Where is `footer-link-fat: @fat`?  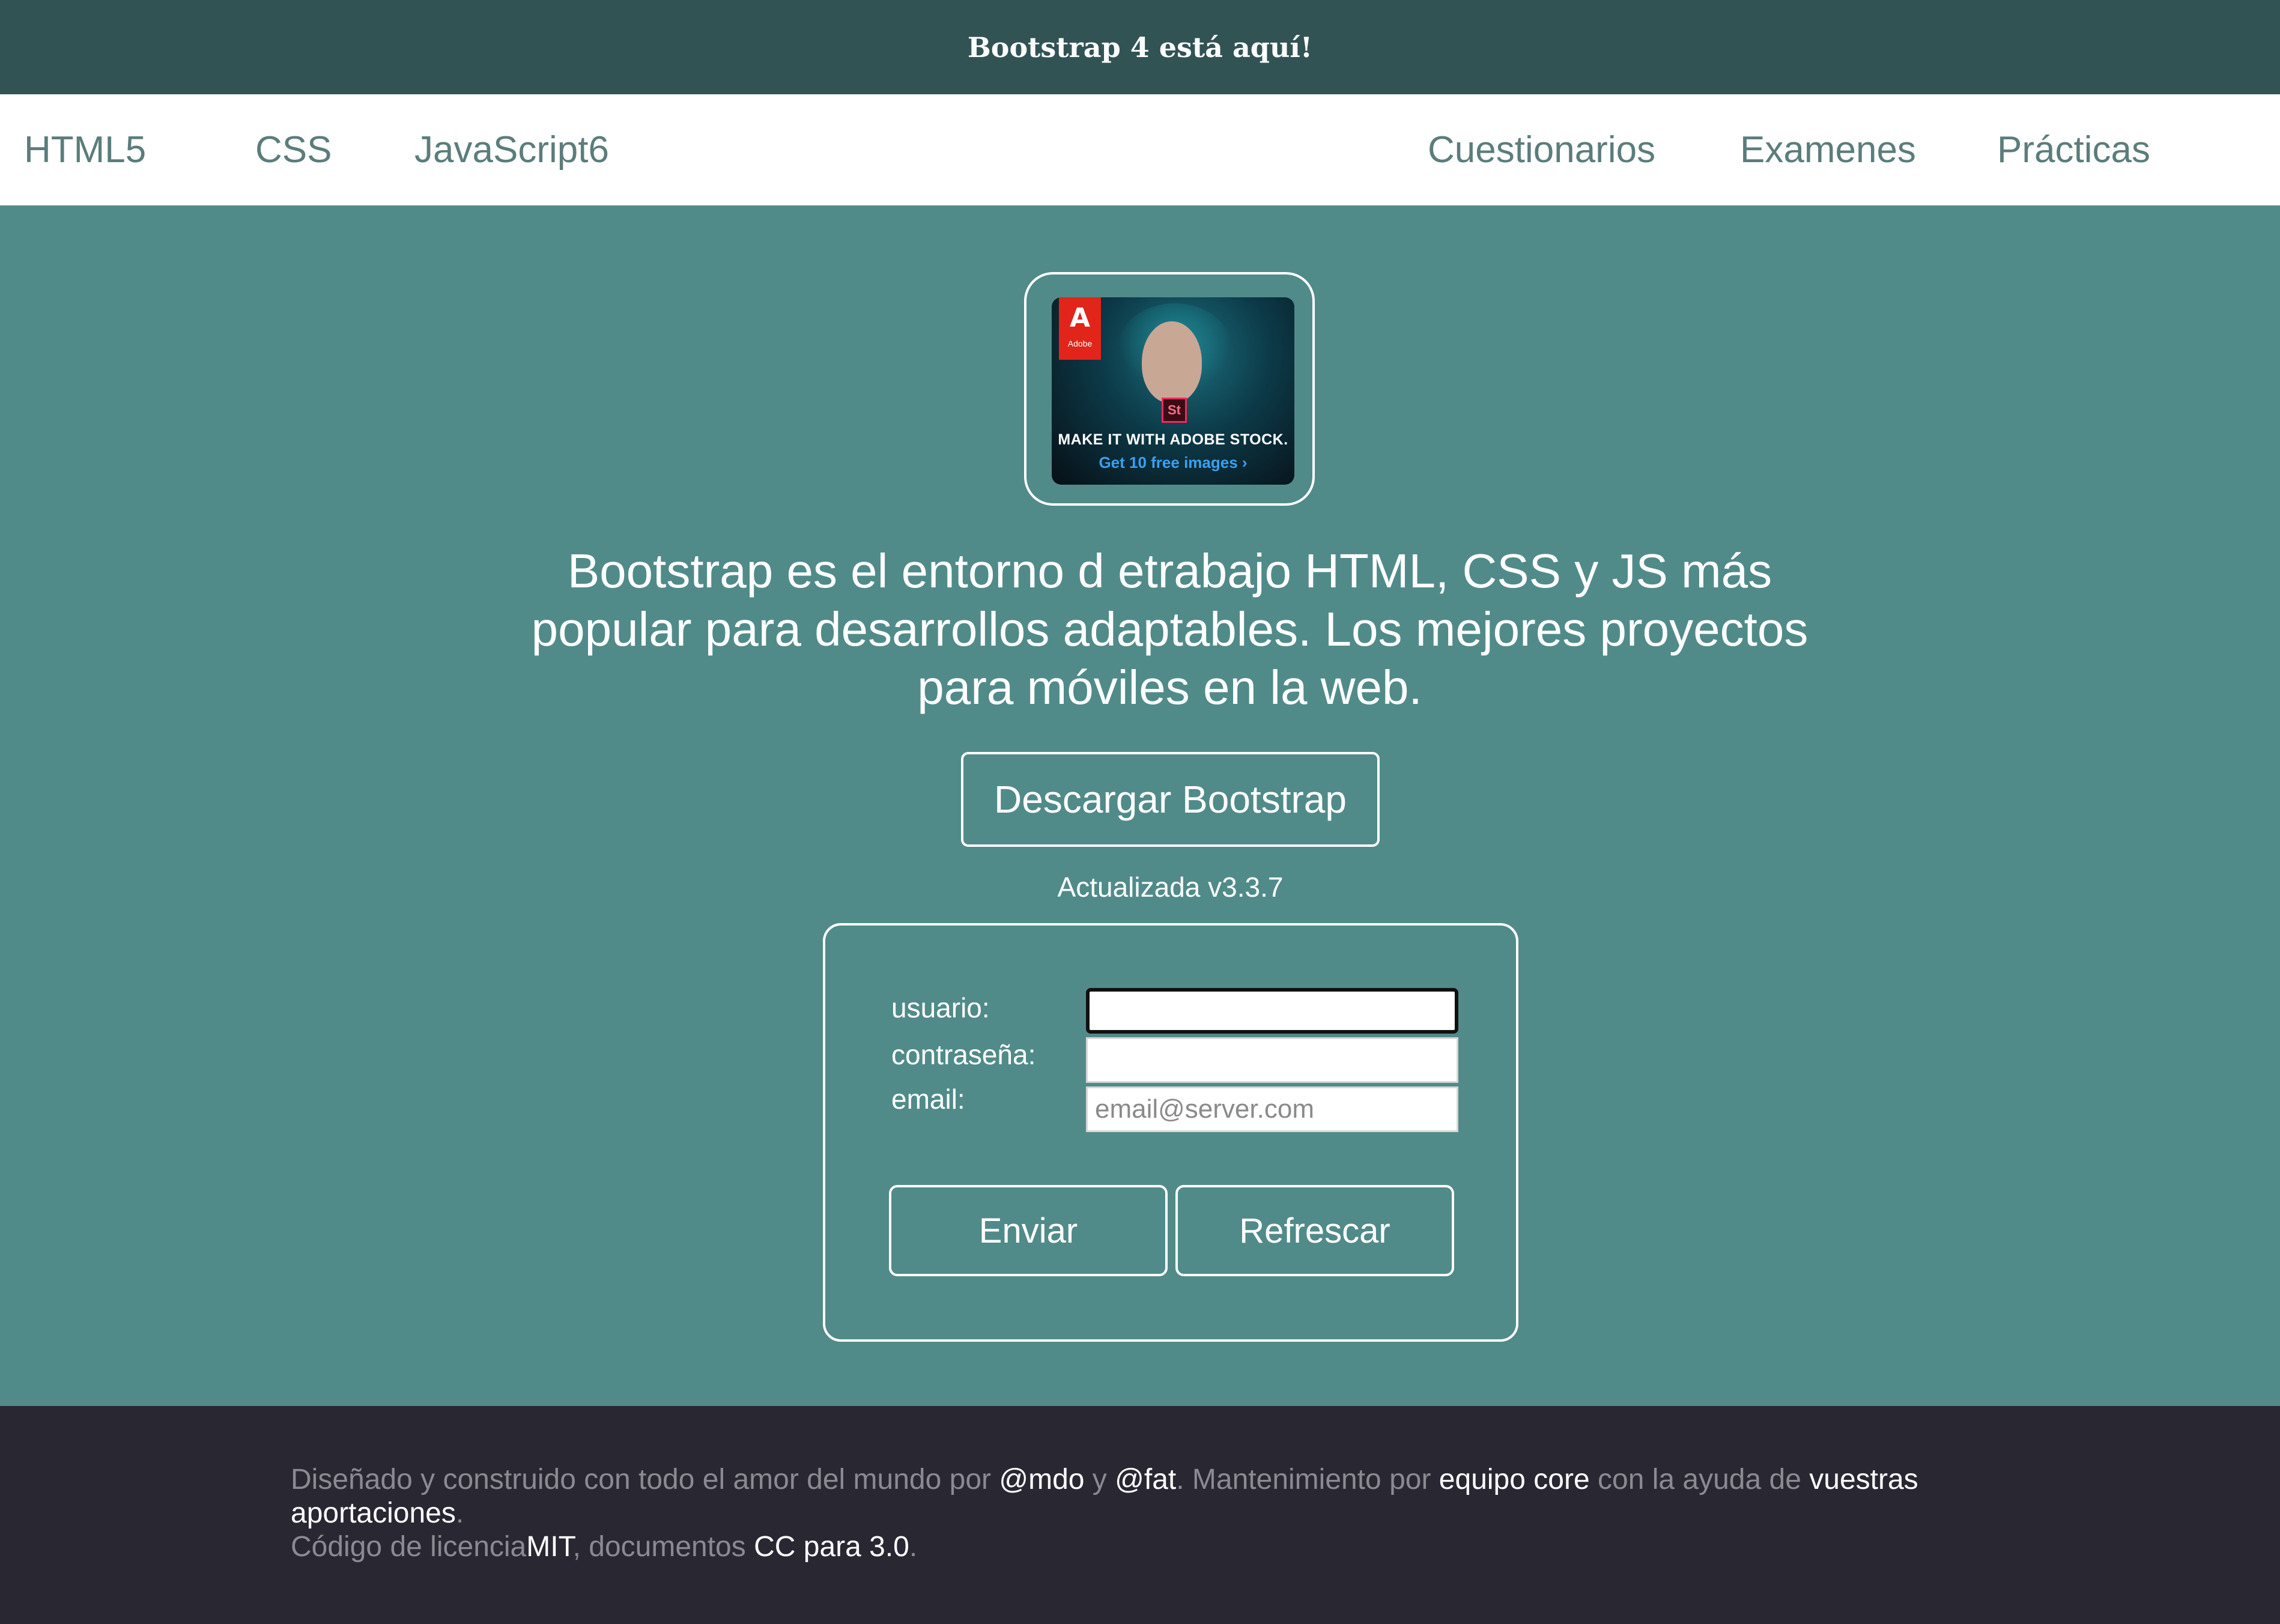 footer-link-fat: @fat is located at coordinates (1145, 1479).